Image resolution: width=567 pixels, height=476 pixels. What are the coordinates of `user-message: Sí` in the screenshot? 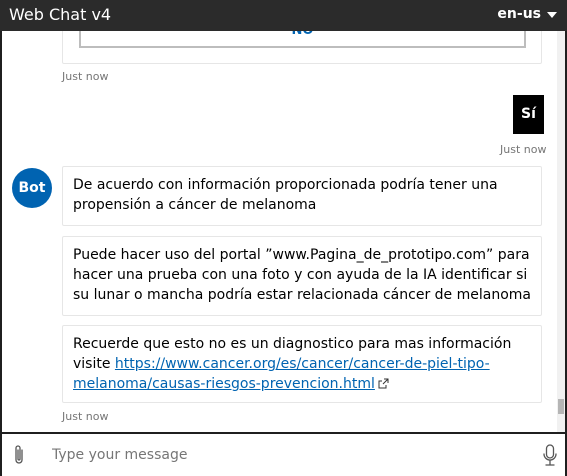 It's located at (528, 114).